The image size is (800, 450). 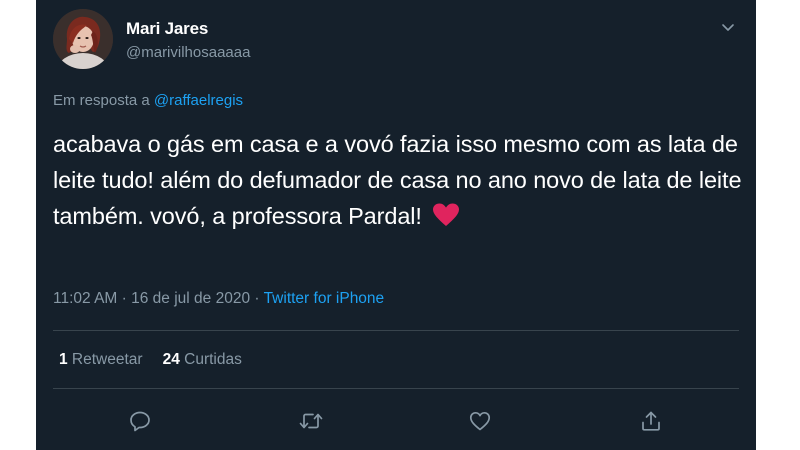 What do you see at coordinates (311, 421) in the screenshot?
I see `retweet-icon` at bounding box center [311, 421].